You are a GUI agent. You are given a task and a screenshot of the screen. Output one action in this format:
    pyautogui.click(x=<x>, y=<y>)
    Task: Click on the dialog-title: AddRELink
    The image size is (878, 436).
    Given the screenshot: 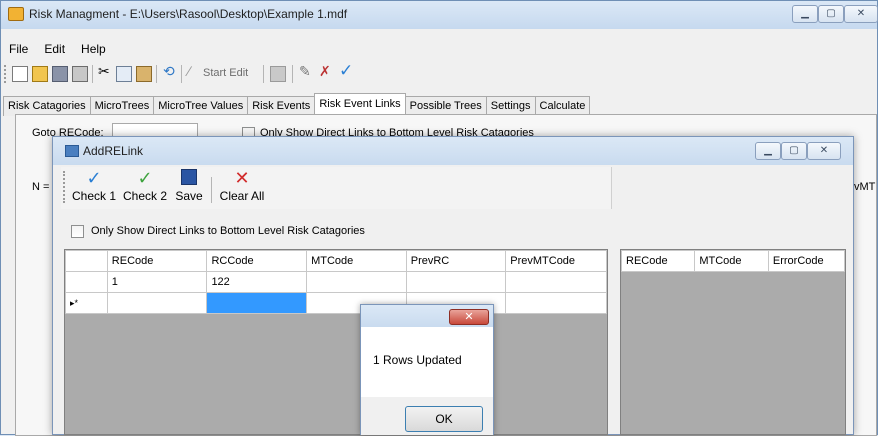 What is the action you would take?
    pyautogui.click(x=113, y=151)
    